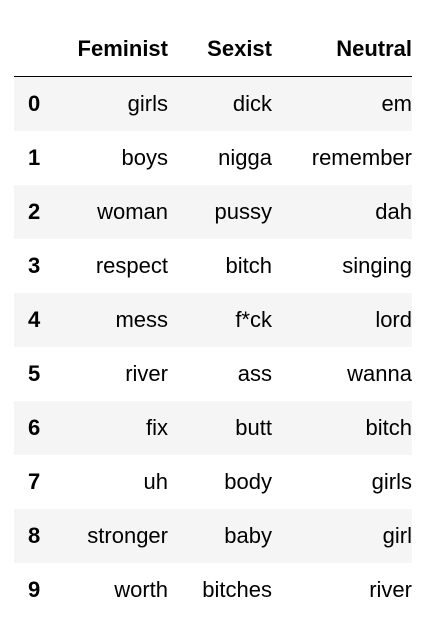 The width and height of the screenshot is (430, 628). I want to click on cell-neutral: lord, so click(393, 319).